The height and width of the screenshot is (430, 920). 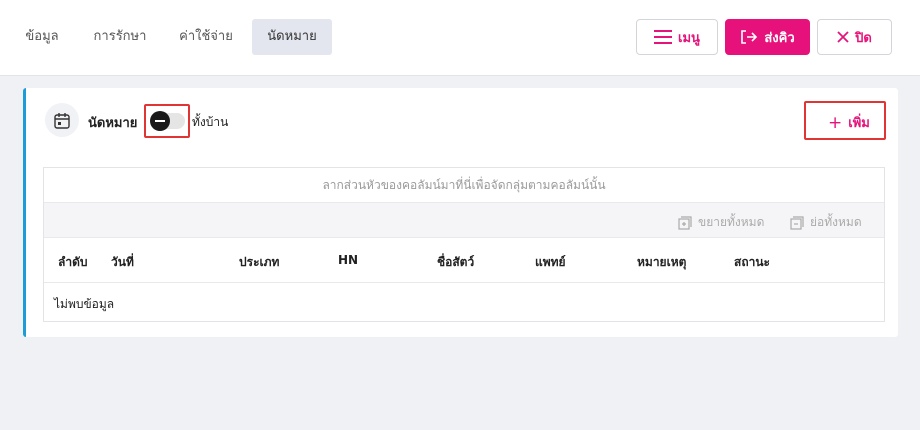 What do you see at coordinates (464, 220) in the screenshot?
I see `grid-toolbar: ขยายทั้งหมด ย่อทั้งหมด` at bounding box center [464, 220].